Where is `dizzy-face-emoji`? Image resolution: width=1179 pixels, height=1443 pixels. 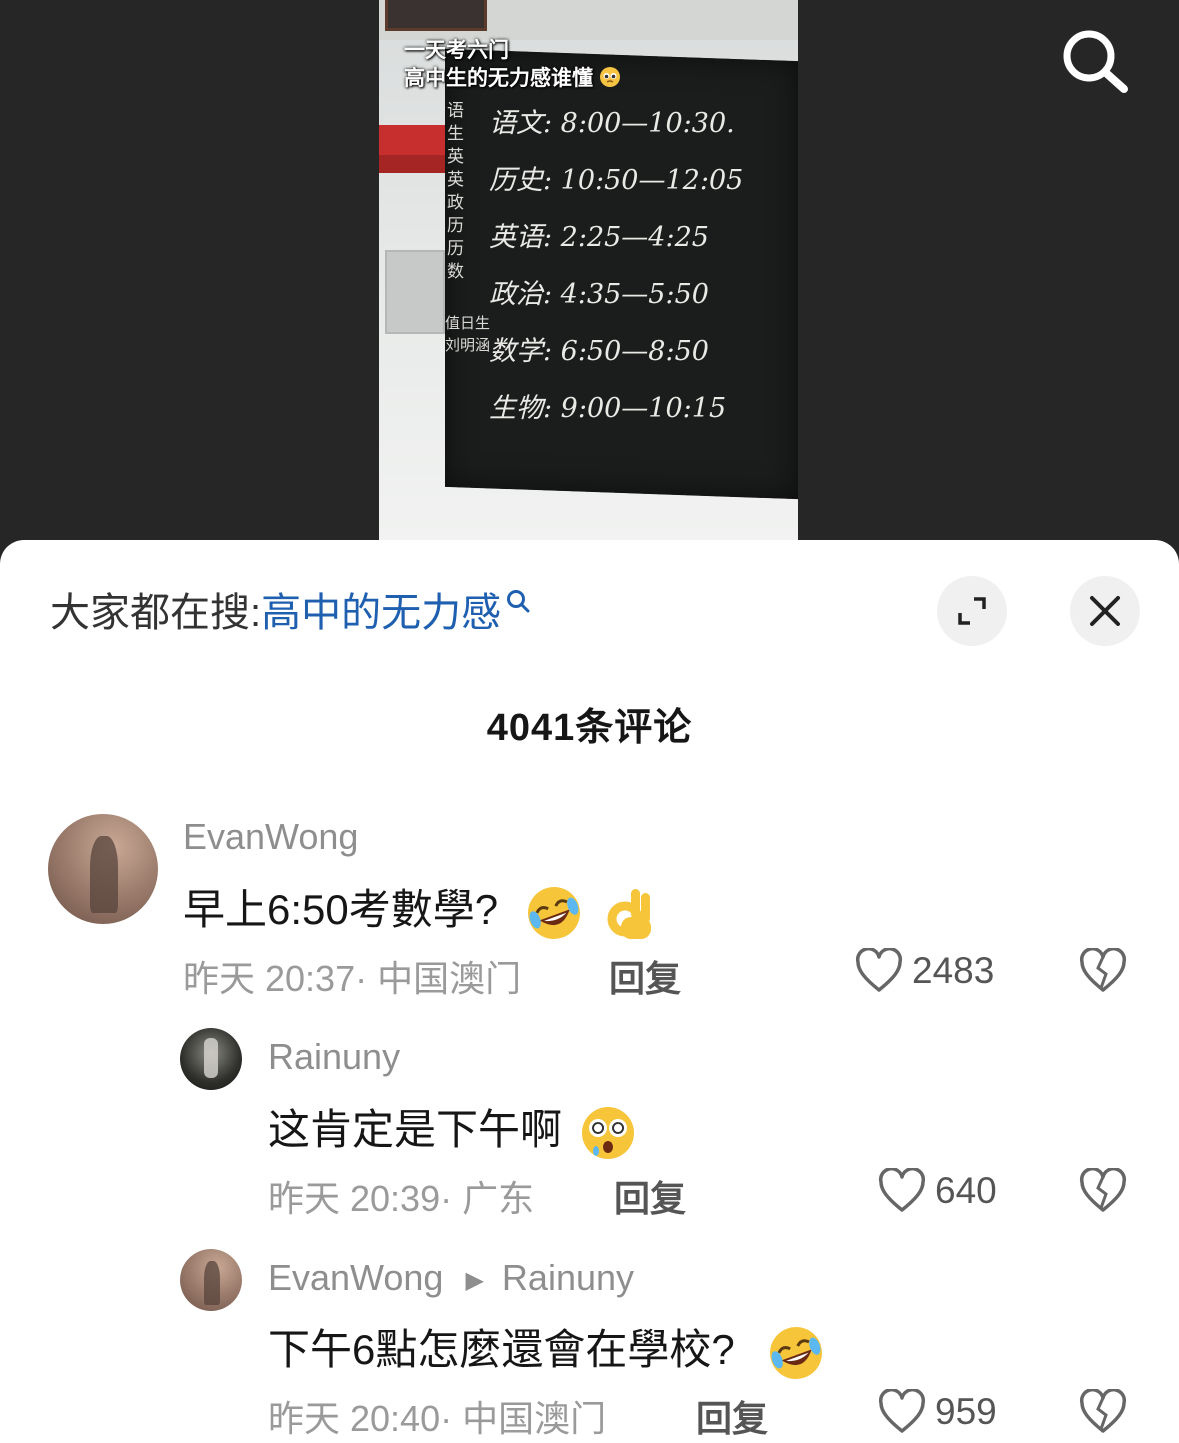 dizzy-face-emoji is located at coordinates (607, 1132).